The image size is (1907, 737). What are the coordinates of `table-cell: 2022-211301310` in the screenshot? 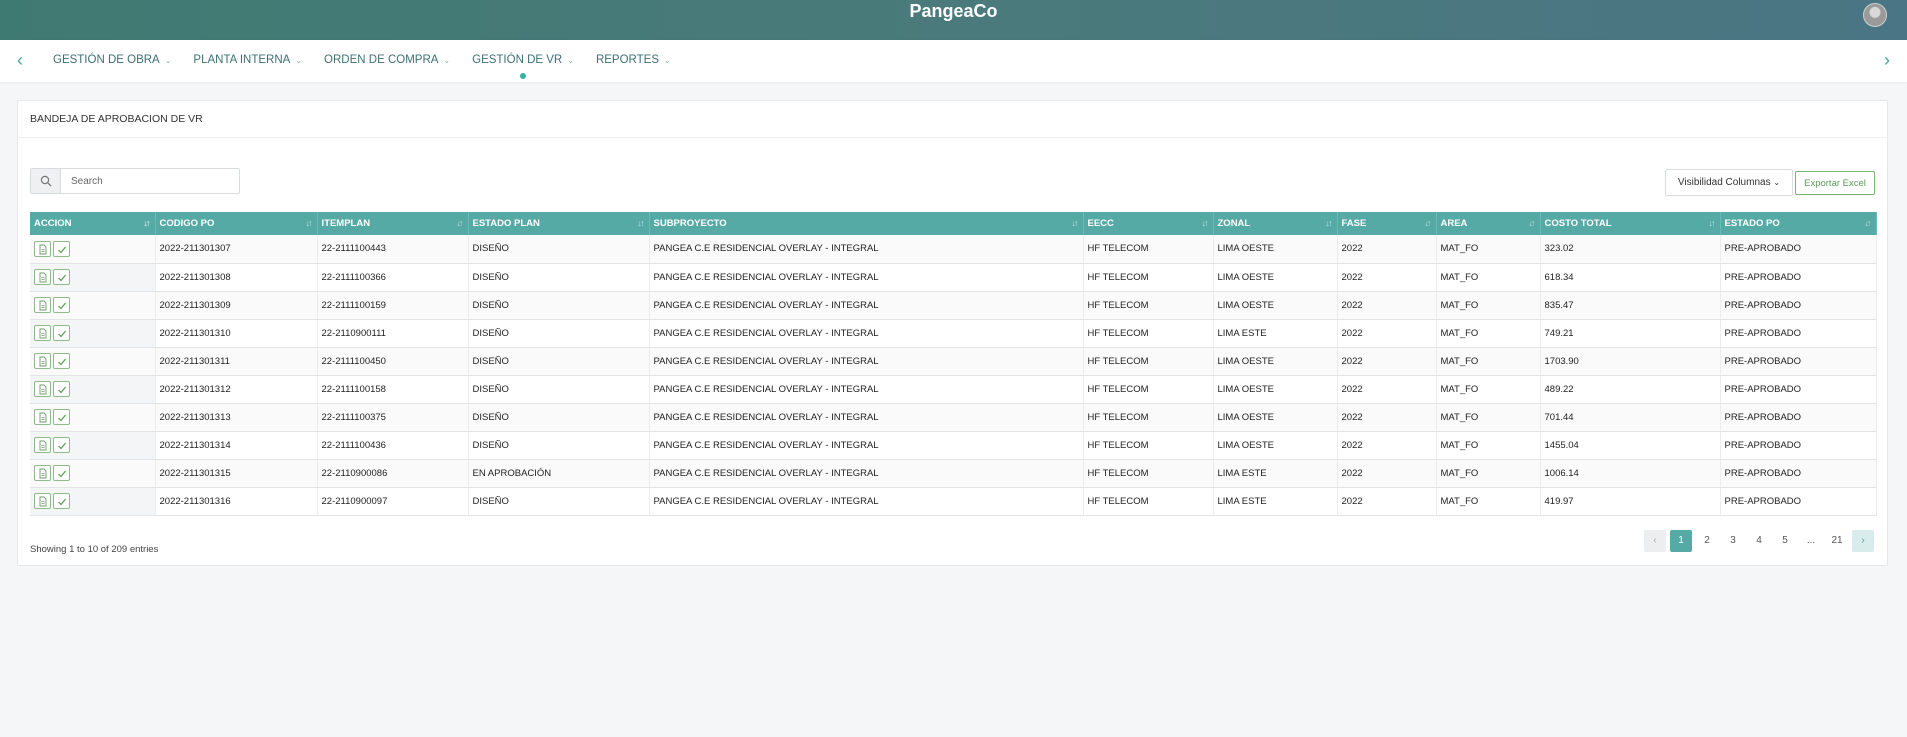 It's located at (236, 333).